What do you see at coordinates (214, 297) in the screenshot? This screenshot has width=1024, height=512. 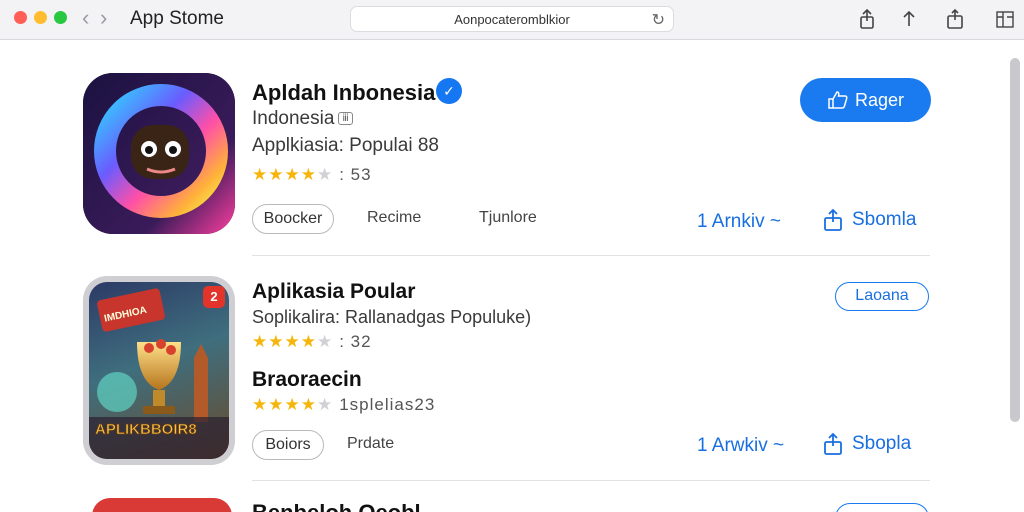 I see `app-2-icon-badge: 2` at bounding box center [214, 297].